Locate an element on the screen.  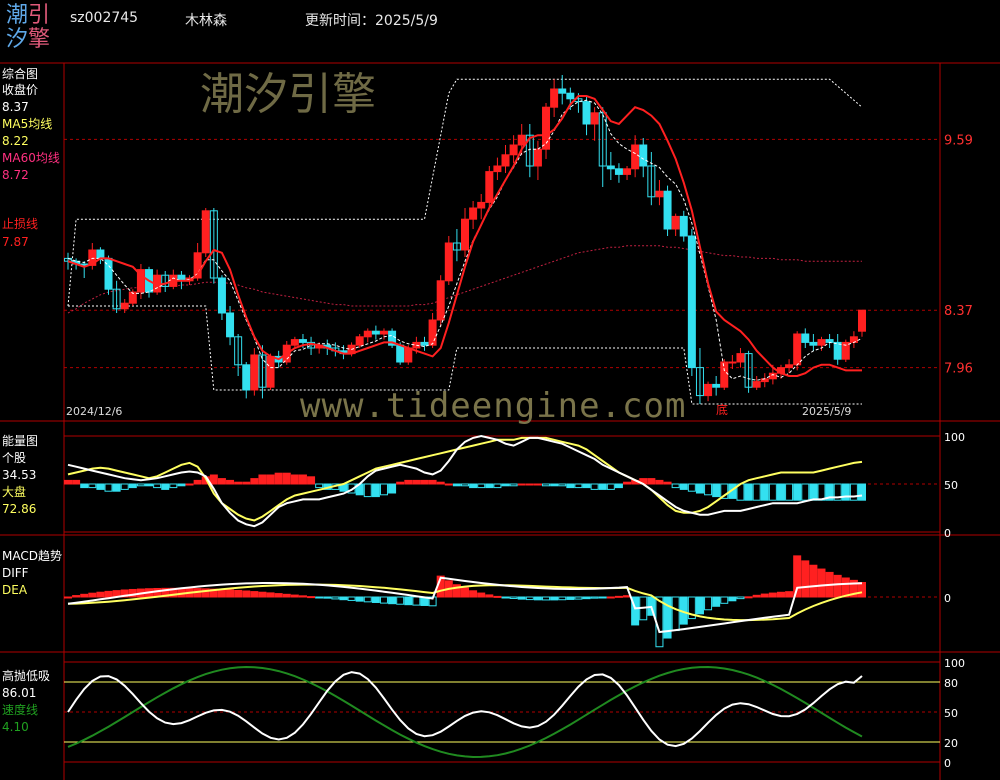
hilo-speed-value: 4.10 is located at coordinates (15, 727).